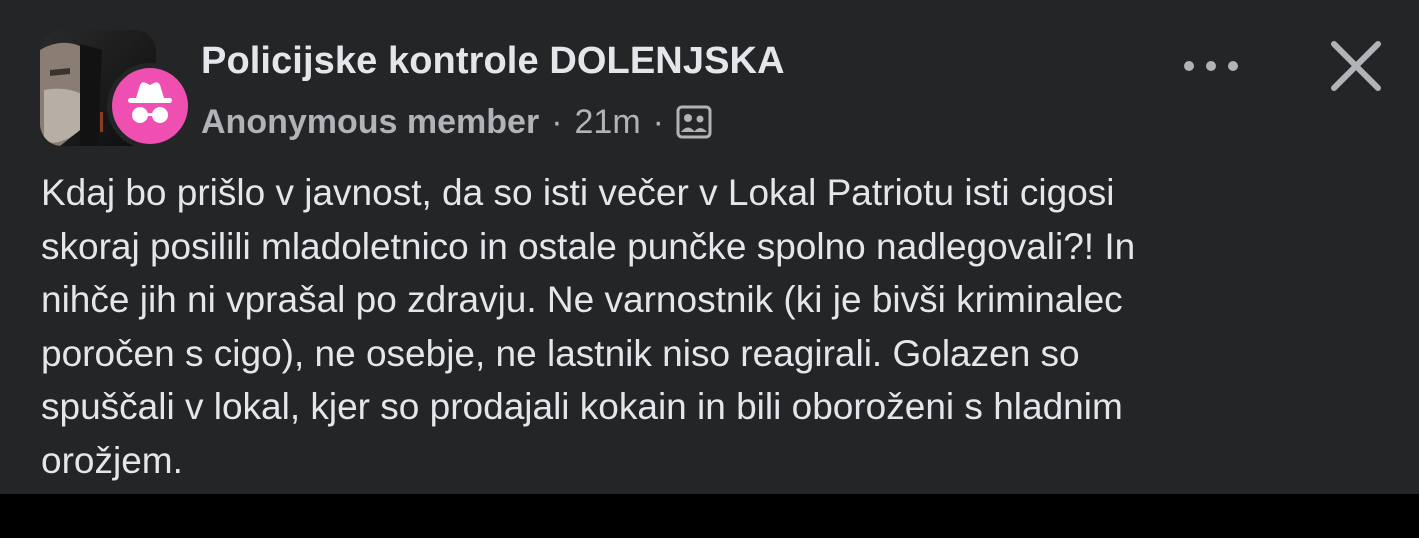 This screenshot has height=538, width=1419. I want to click on post-timestamp: 21m, so click(608, 122).